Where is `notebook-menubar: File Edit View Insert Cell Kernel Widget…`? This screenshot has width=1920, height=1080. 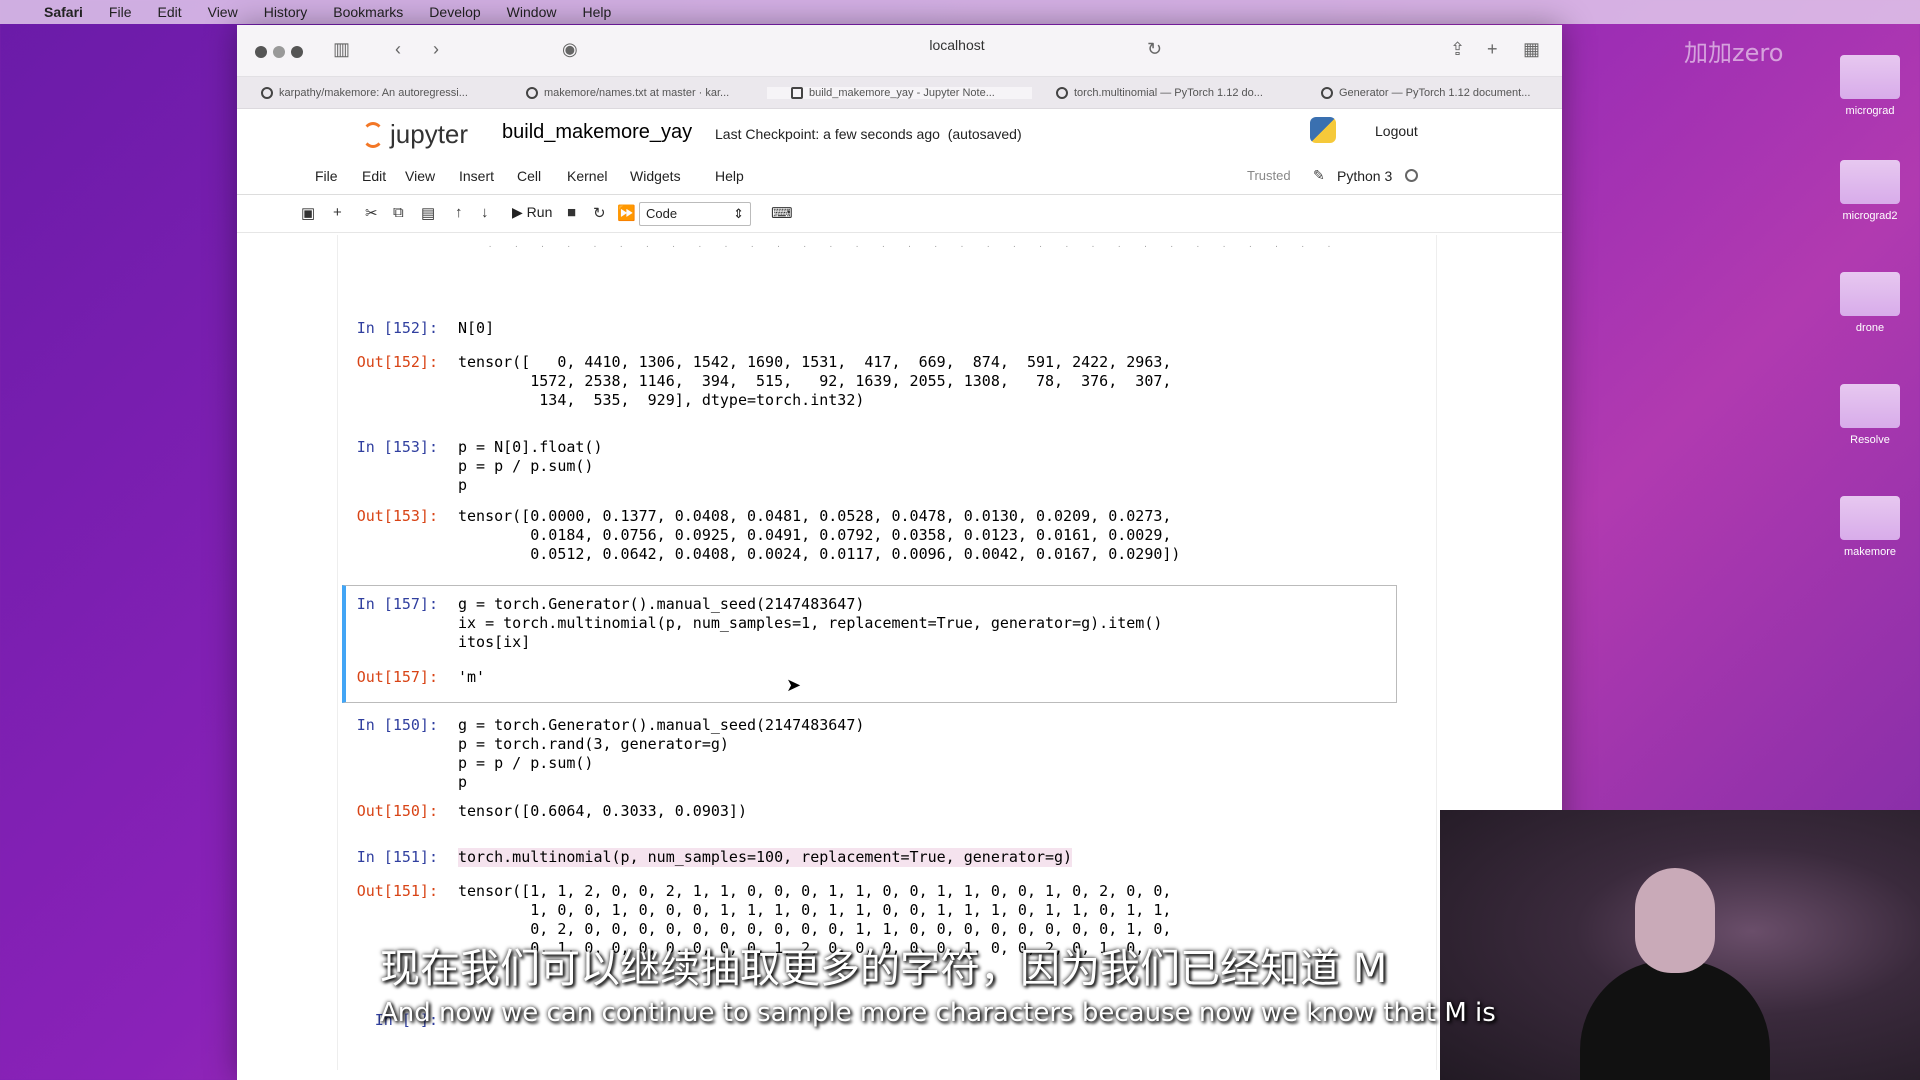 notebook-menubar: File Edit View Insert Cell Kernel Widget… is located at coordinates (899, 176).